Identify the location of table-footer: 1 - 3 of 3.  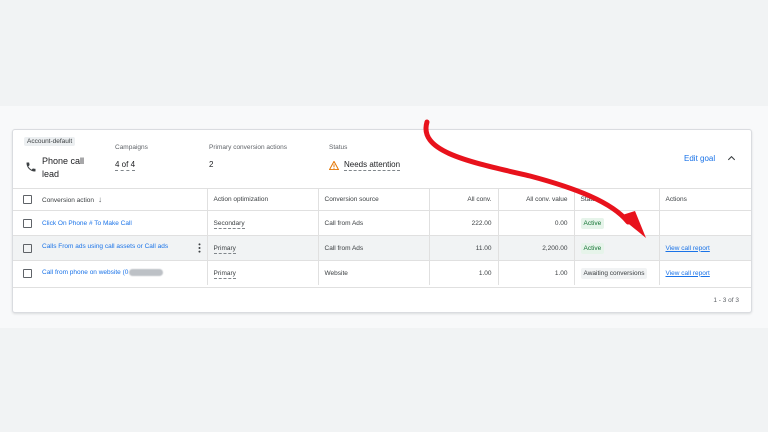
(382, 299).